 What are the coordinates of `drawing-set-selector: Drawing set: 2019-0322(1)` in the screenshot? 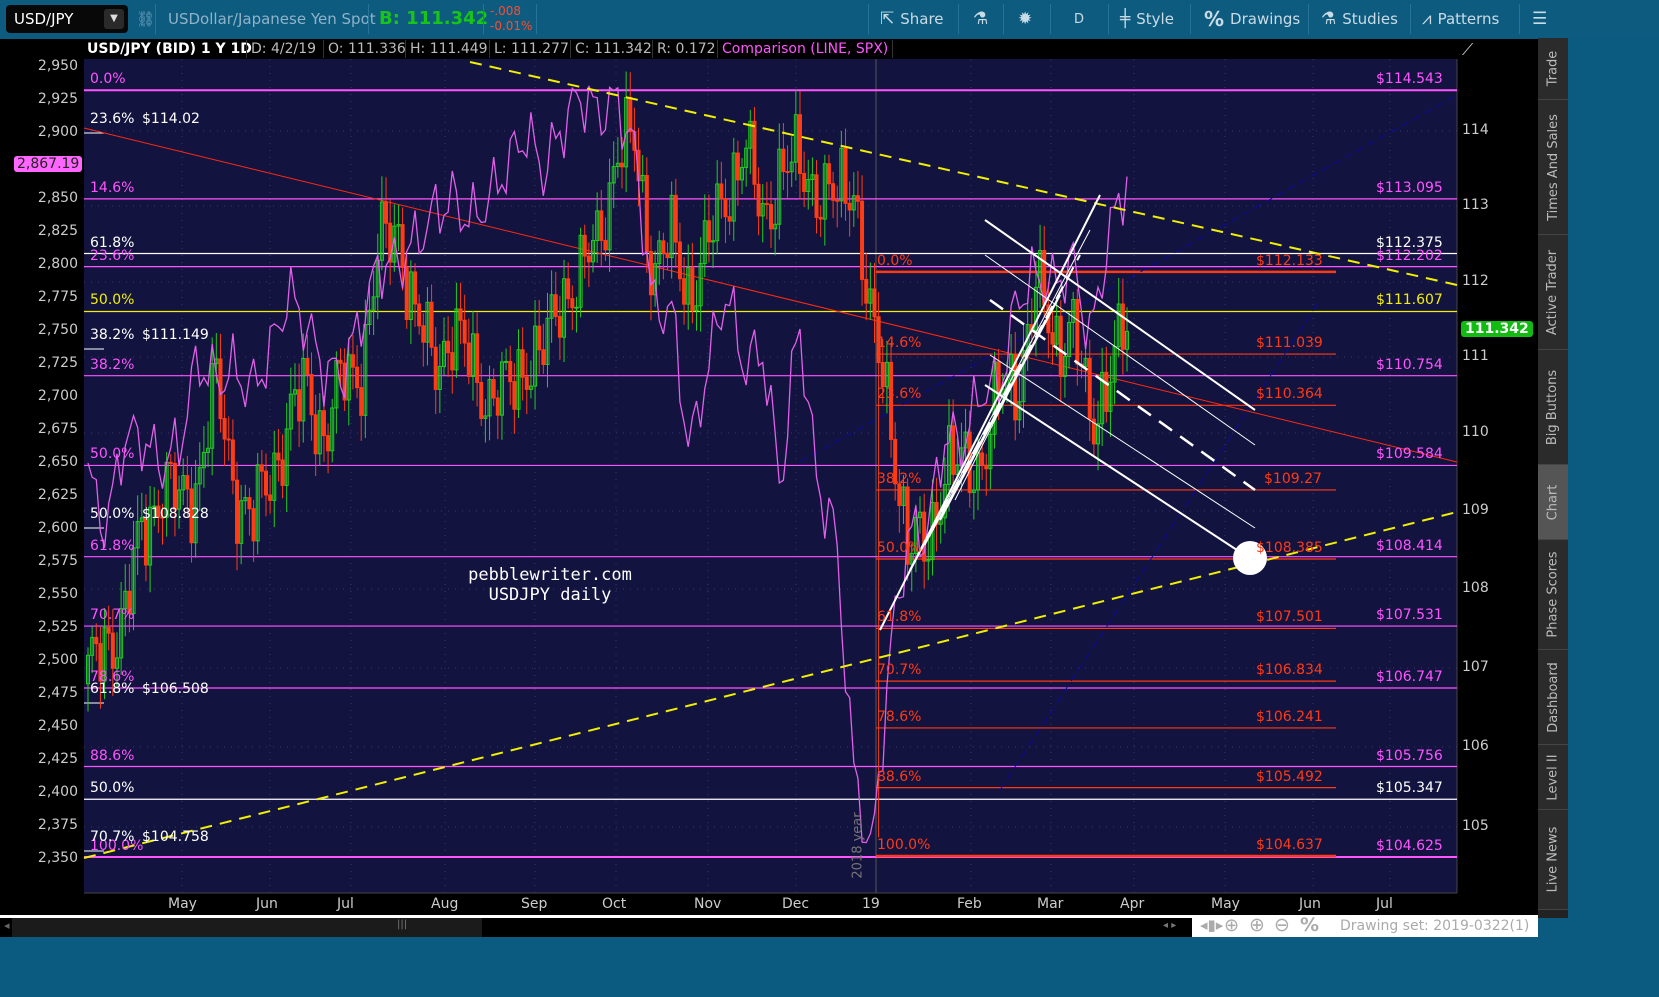 It's located at (1434, 926).